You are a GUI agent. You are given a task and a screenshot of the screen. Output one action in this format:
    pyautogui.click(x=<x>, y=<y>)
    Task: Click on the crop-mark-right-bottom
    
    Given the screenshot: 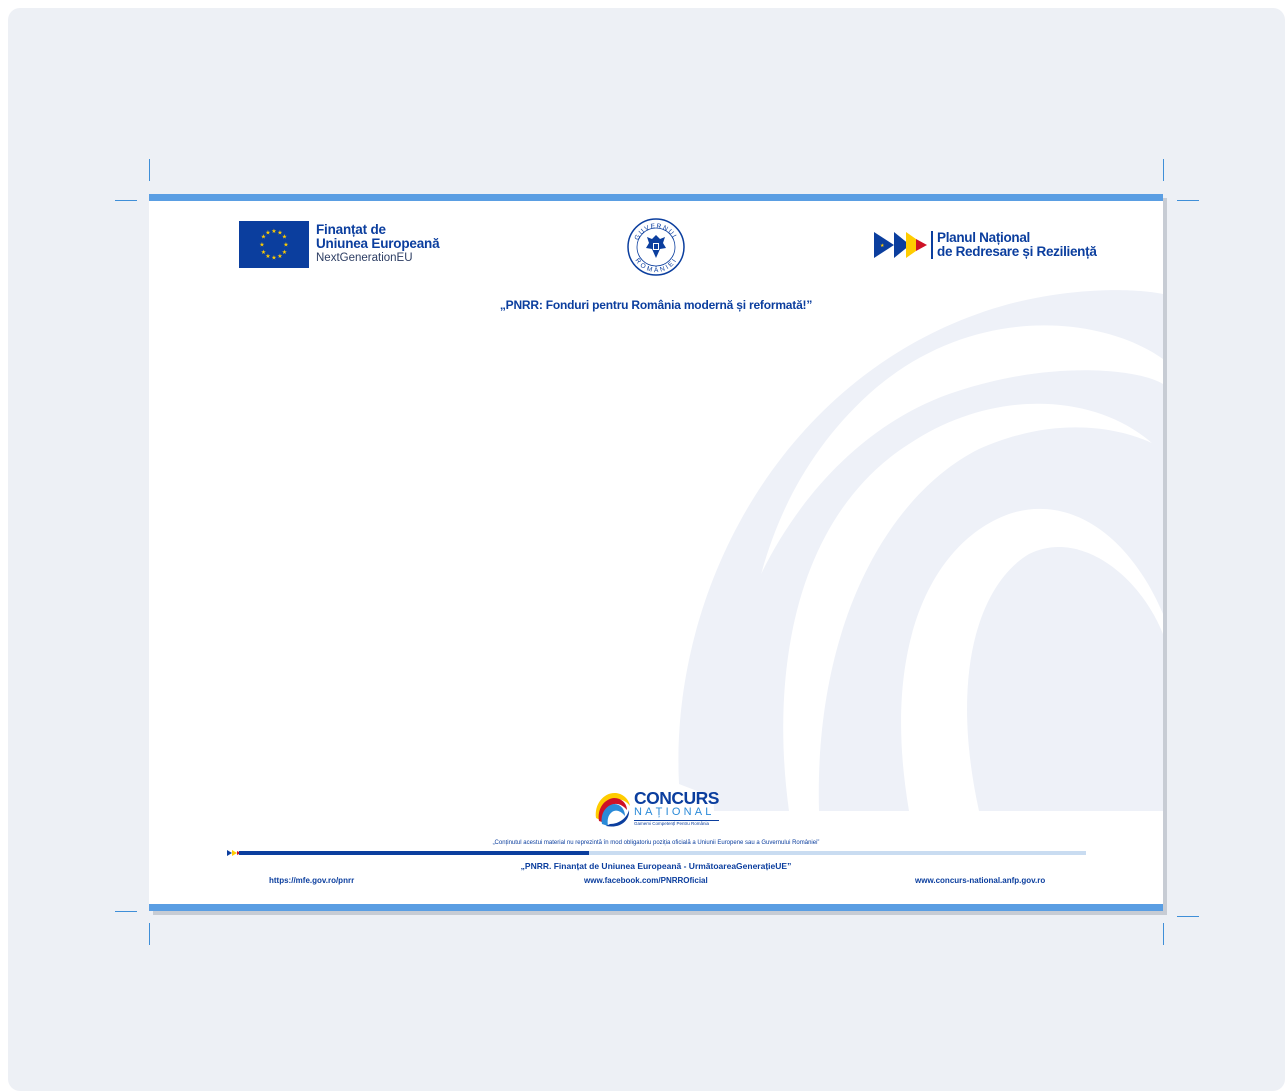 What is the action you would take?
    pyautogui.click(x=1188, y=916)
    